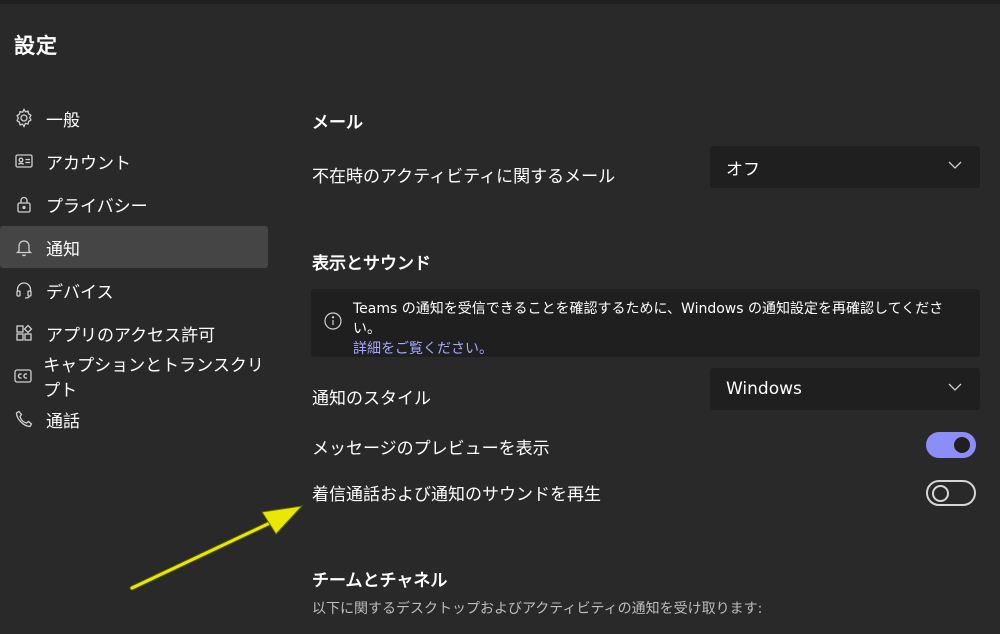 Image resolution: width=1000 pixels, height=634 pixels. What do you see at coordinates (63, 249) in the screenshot?
I see `sidebar-item-label: 通知` at bounding box center [63, 249].